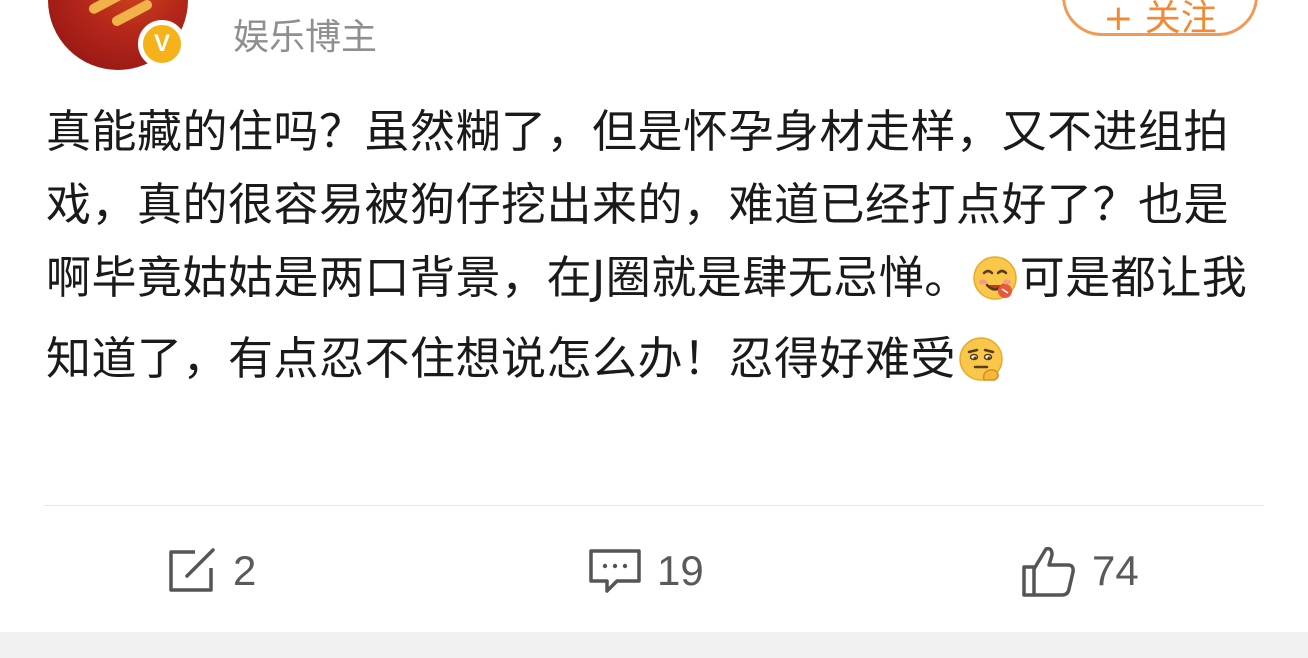 The height and width of the screenshot is (658, 1308). Describe the element at coordinates (1160, 19) in the screenshot. I see `follow-button: + 关注` at that location.